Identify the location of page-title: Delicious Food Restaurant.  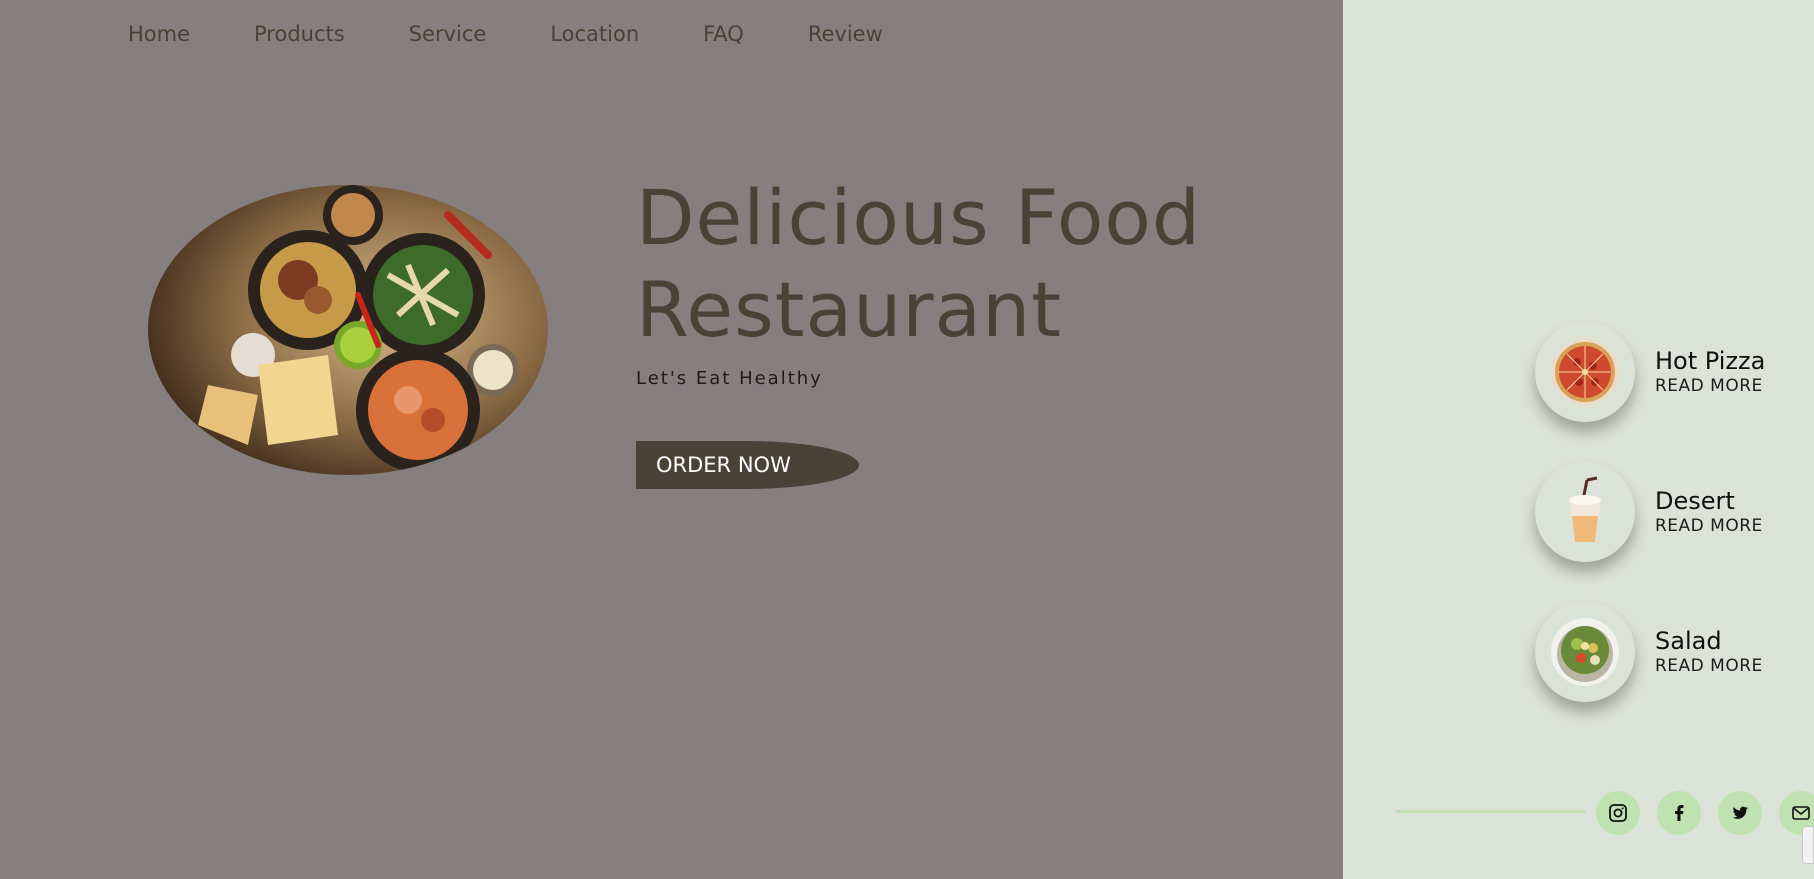
(918, 264).